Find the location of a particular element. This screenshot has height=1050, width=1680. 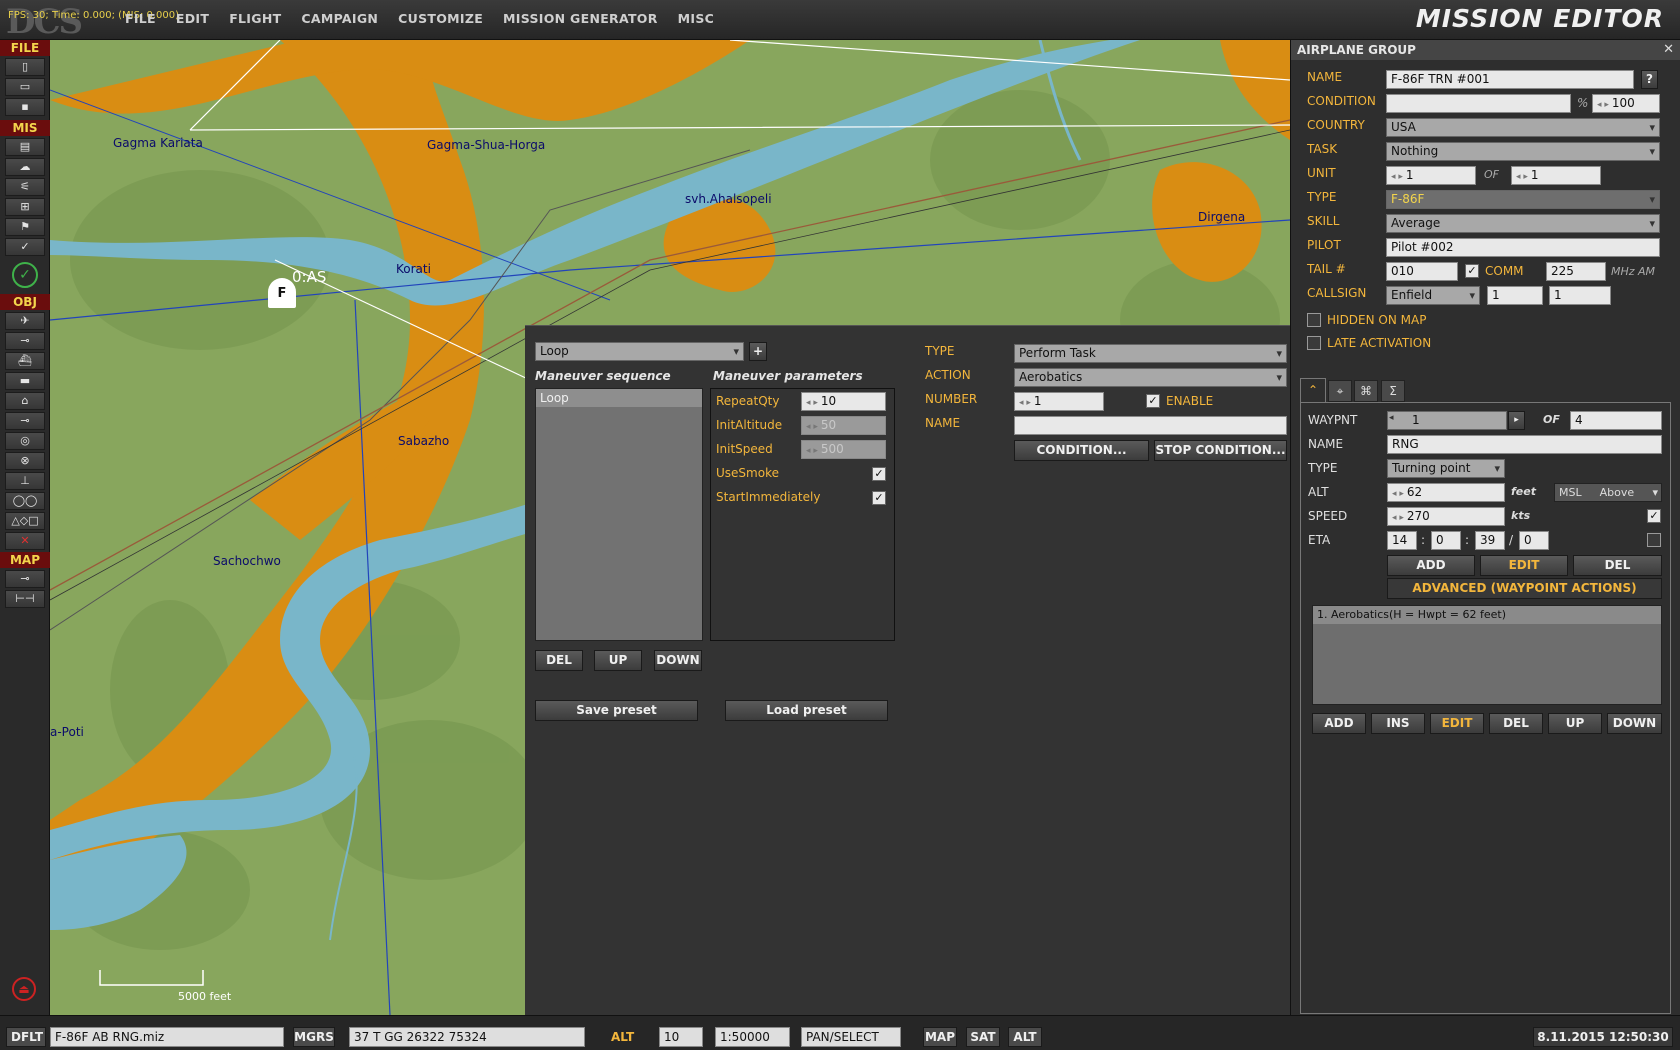

next-waypoint-icon: ▸ is located at coordinates (1516, 420).